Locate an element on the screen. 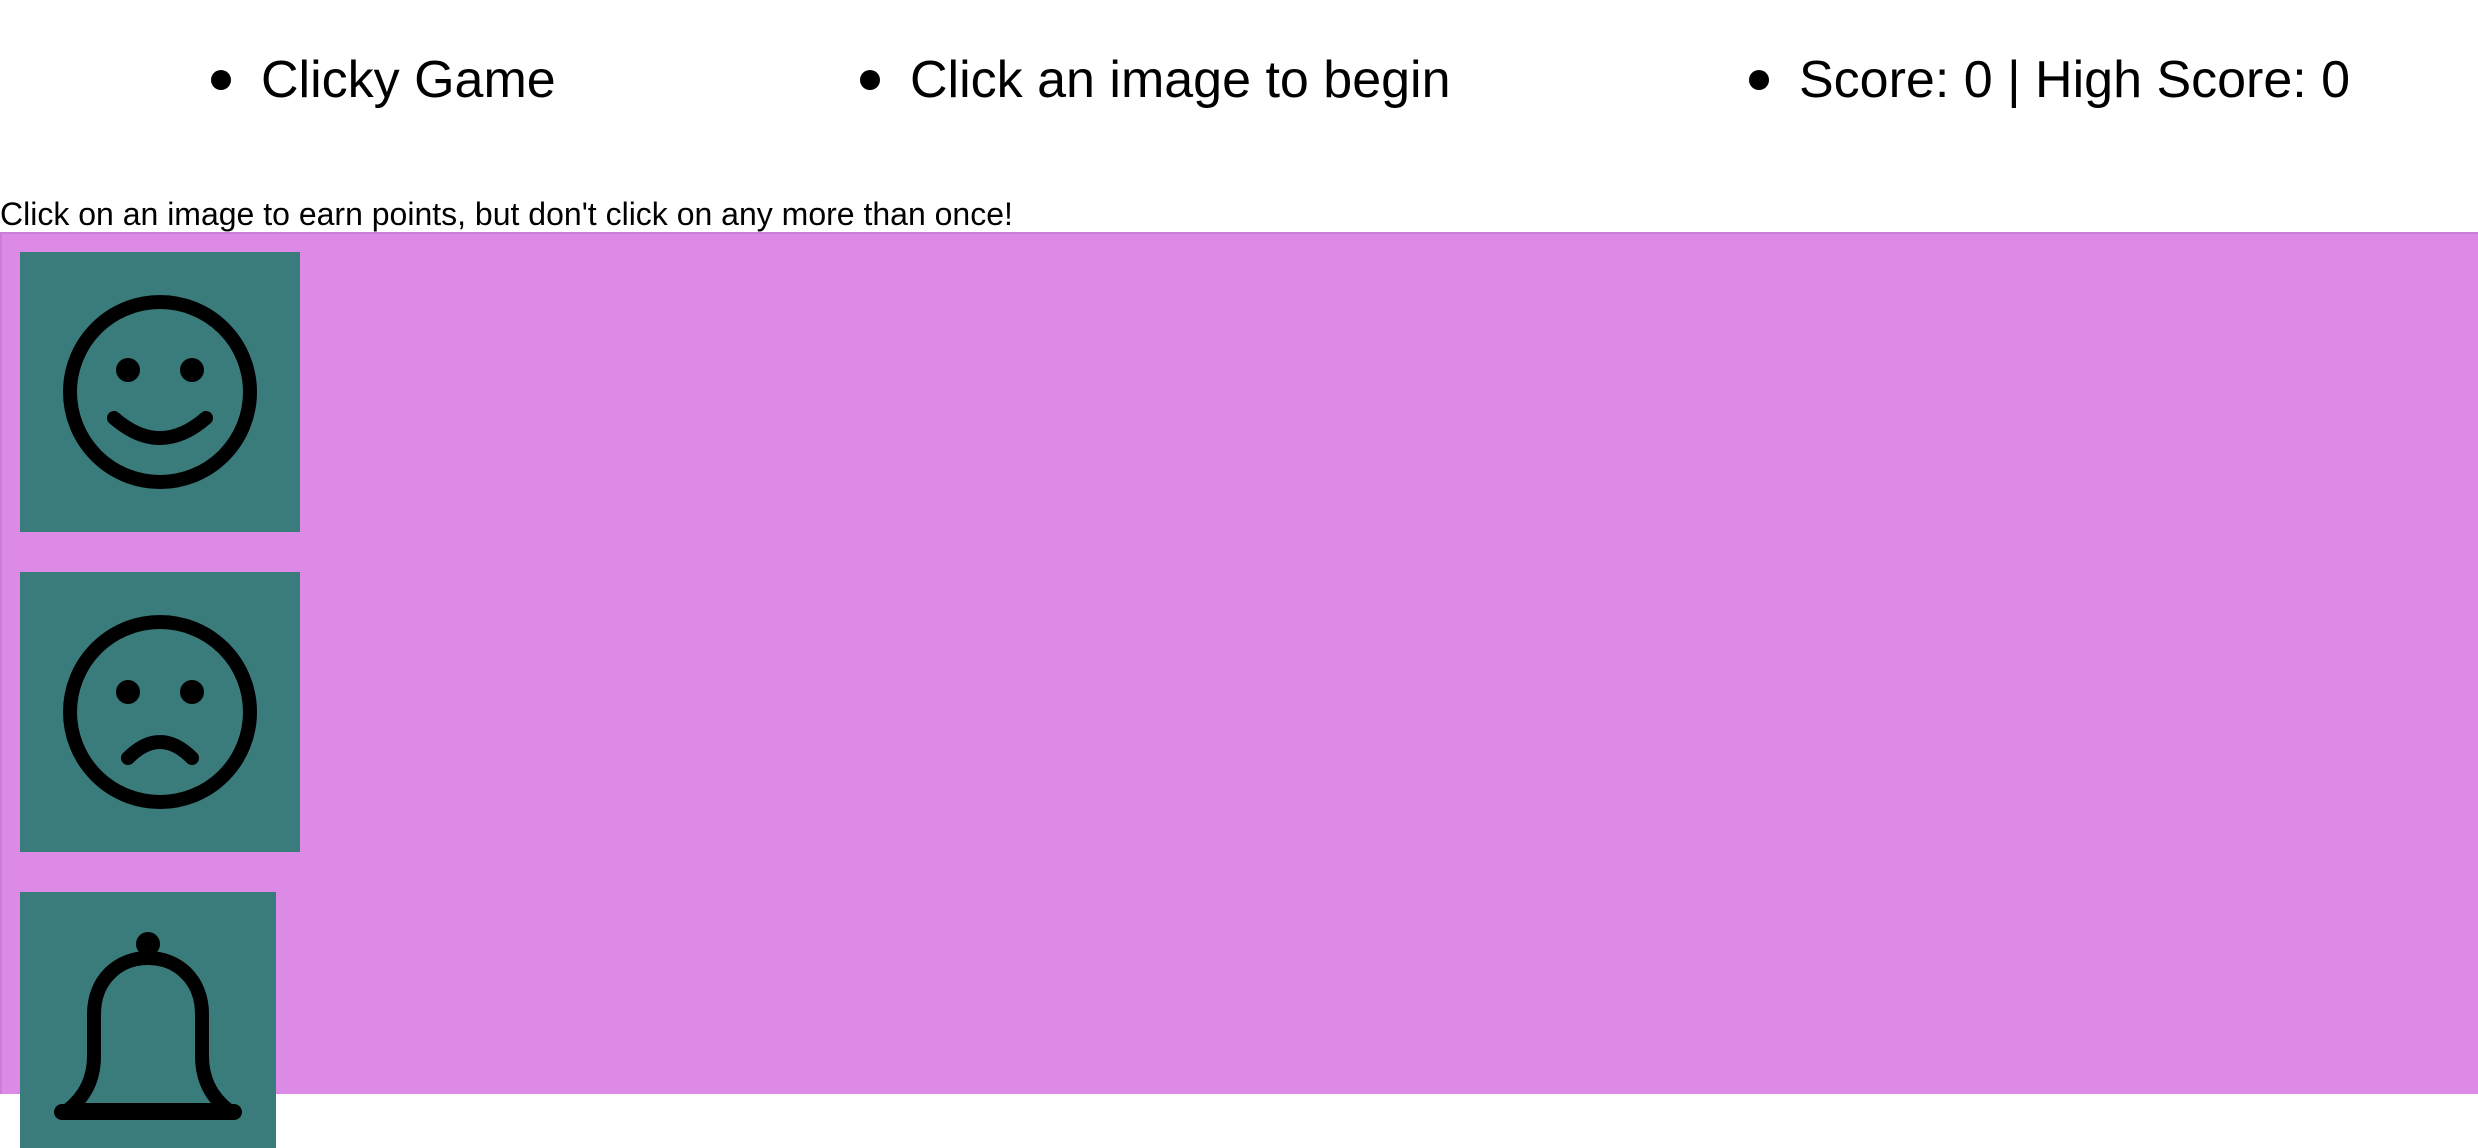  frown-face-icon is located at coordinates (160, 712).